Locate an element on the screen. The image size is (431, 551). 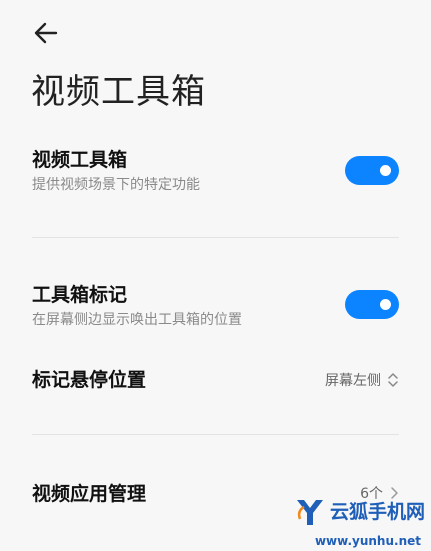
up-down-chevron-icon is located at coordinates (393, 380).